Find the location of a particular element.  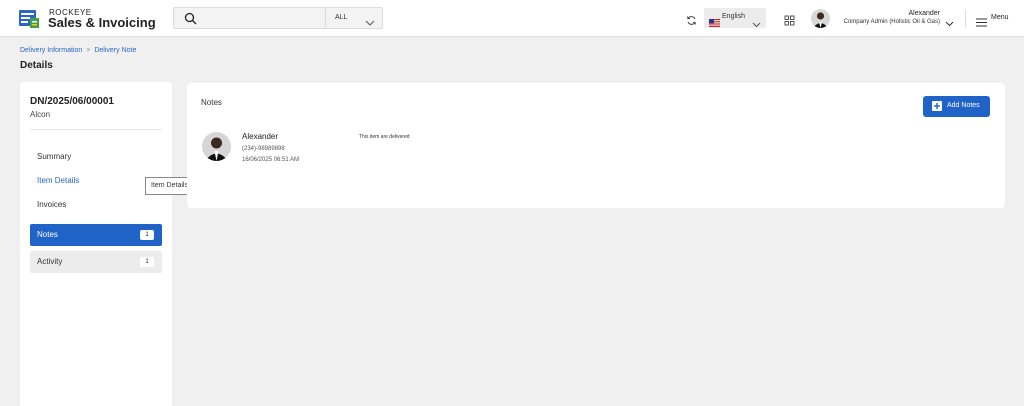

search-filter-select: ALL is located at coordinates (341, 17).